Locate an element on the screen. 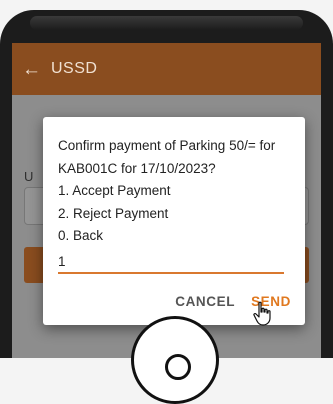  app-title: USSD is located at coordinates (74, 68).